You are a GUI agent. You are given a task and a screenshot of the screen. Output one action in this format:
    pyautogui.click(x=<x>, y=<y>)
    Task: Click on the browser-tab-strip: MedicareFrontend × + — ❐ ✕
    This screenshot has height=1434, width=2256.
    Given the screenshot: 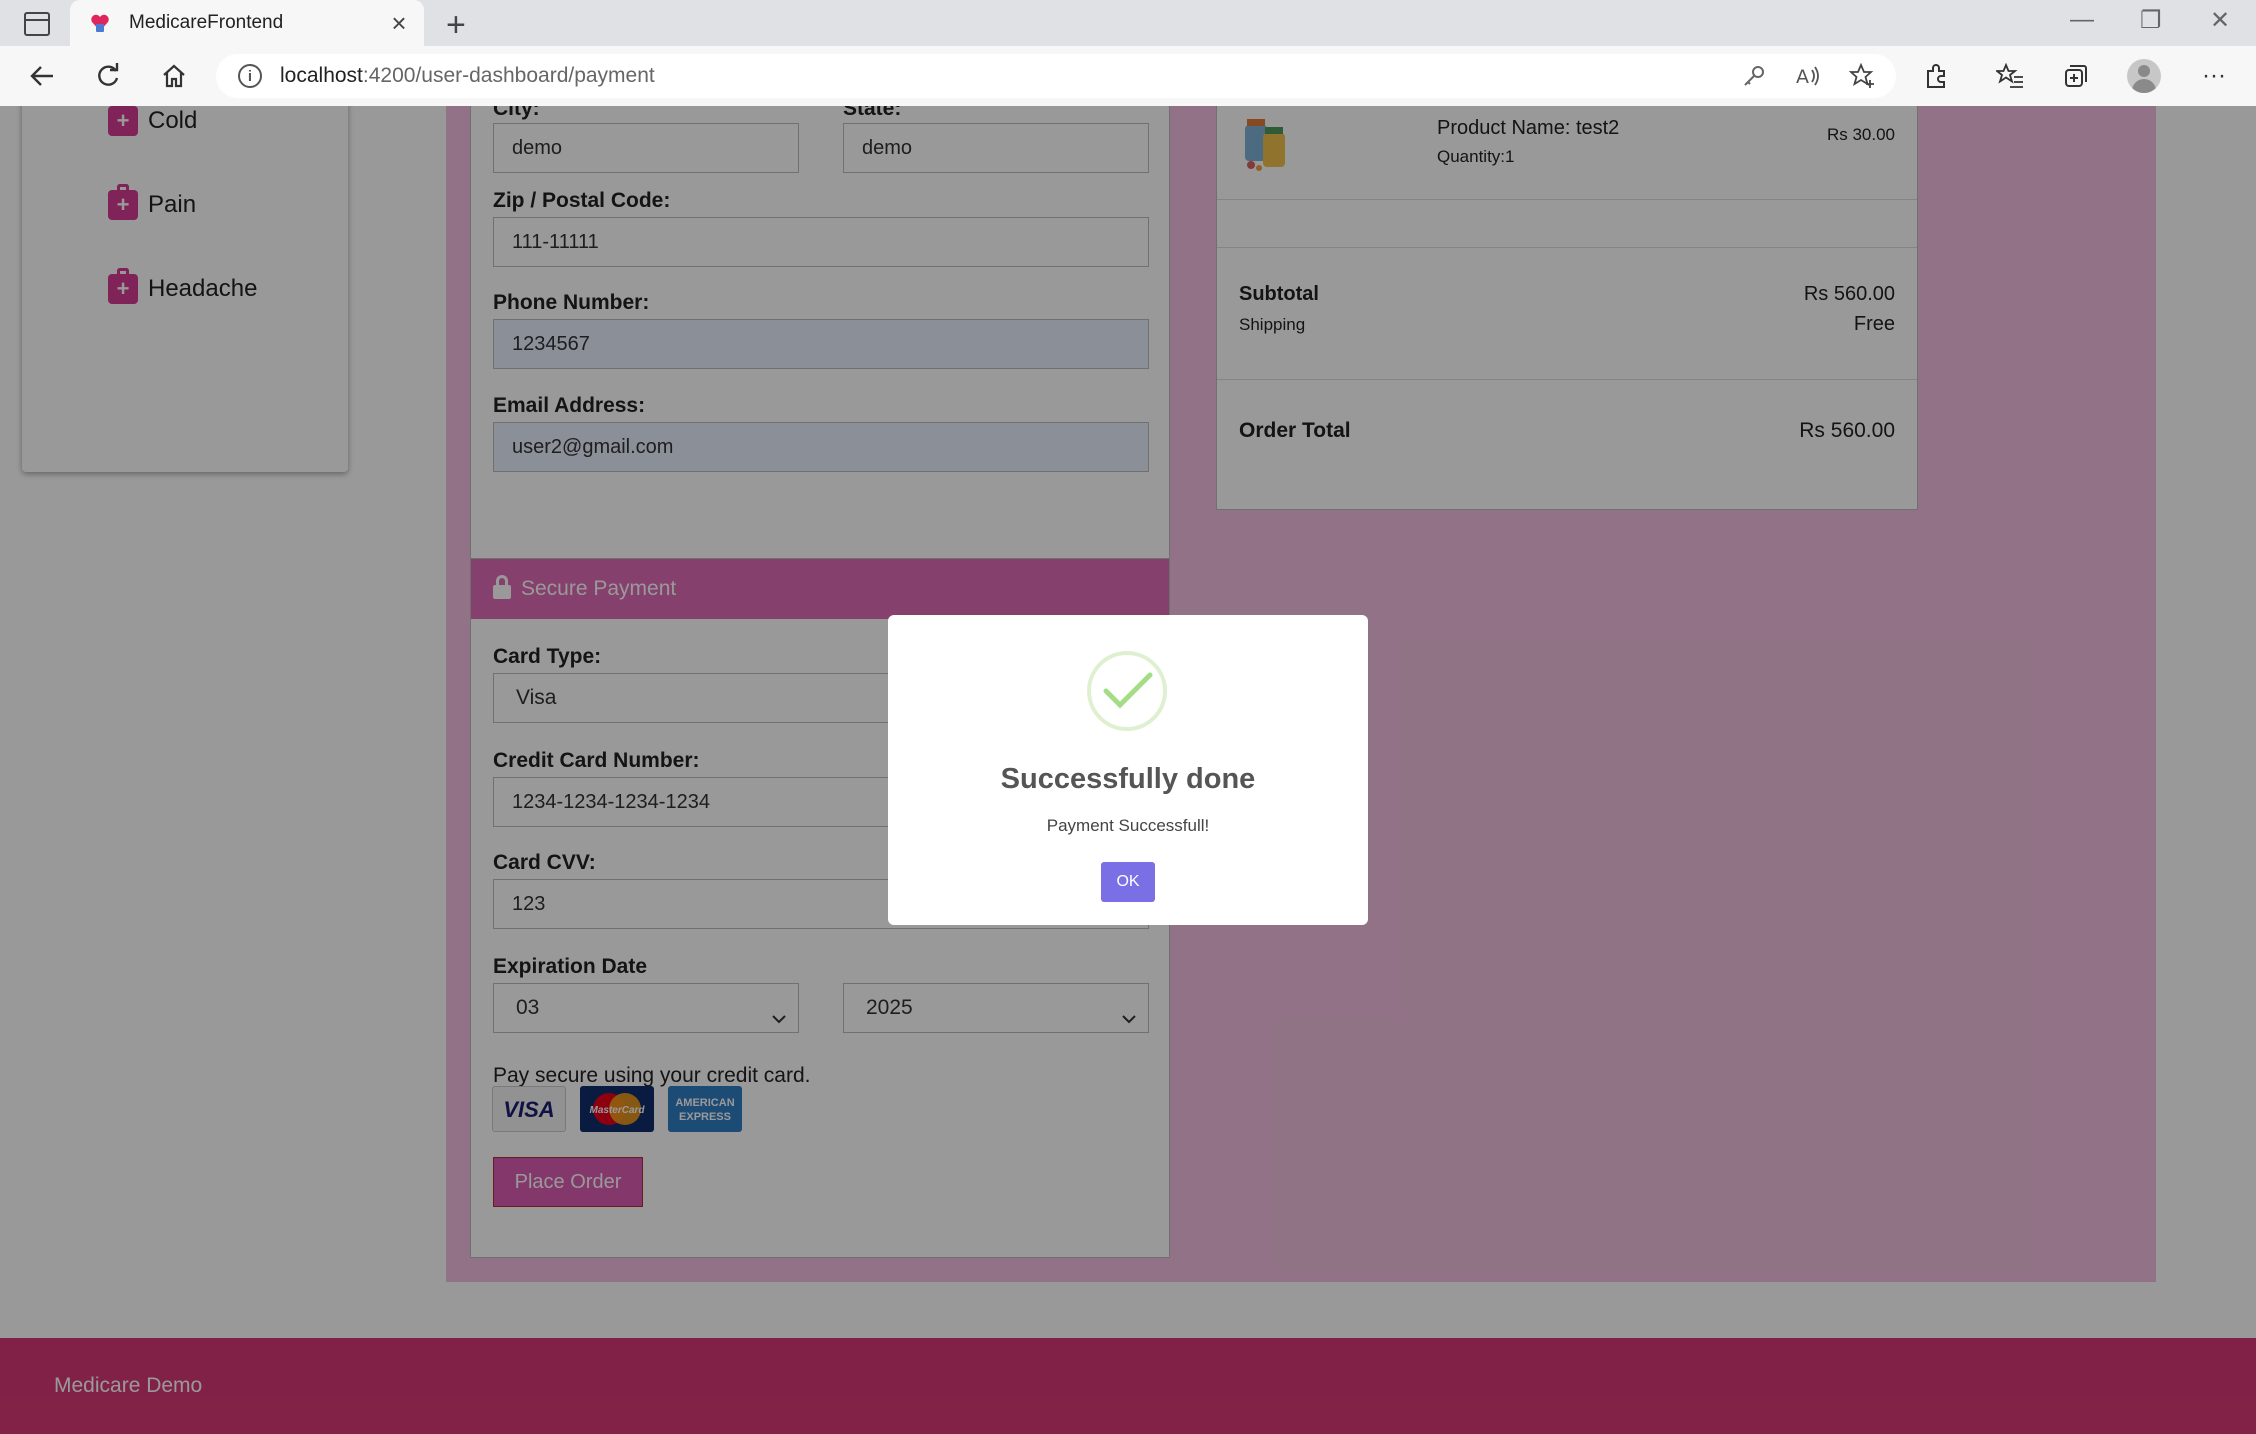 What is the action you would take?
    pyautogui.click(x=1128, y=23)
    